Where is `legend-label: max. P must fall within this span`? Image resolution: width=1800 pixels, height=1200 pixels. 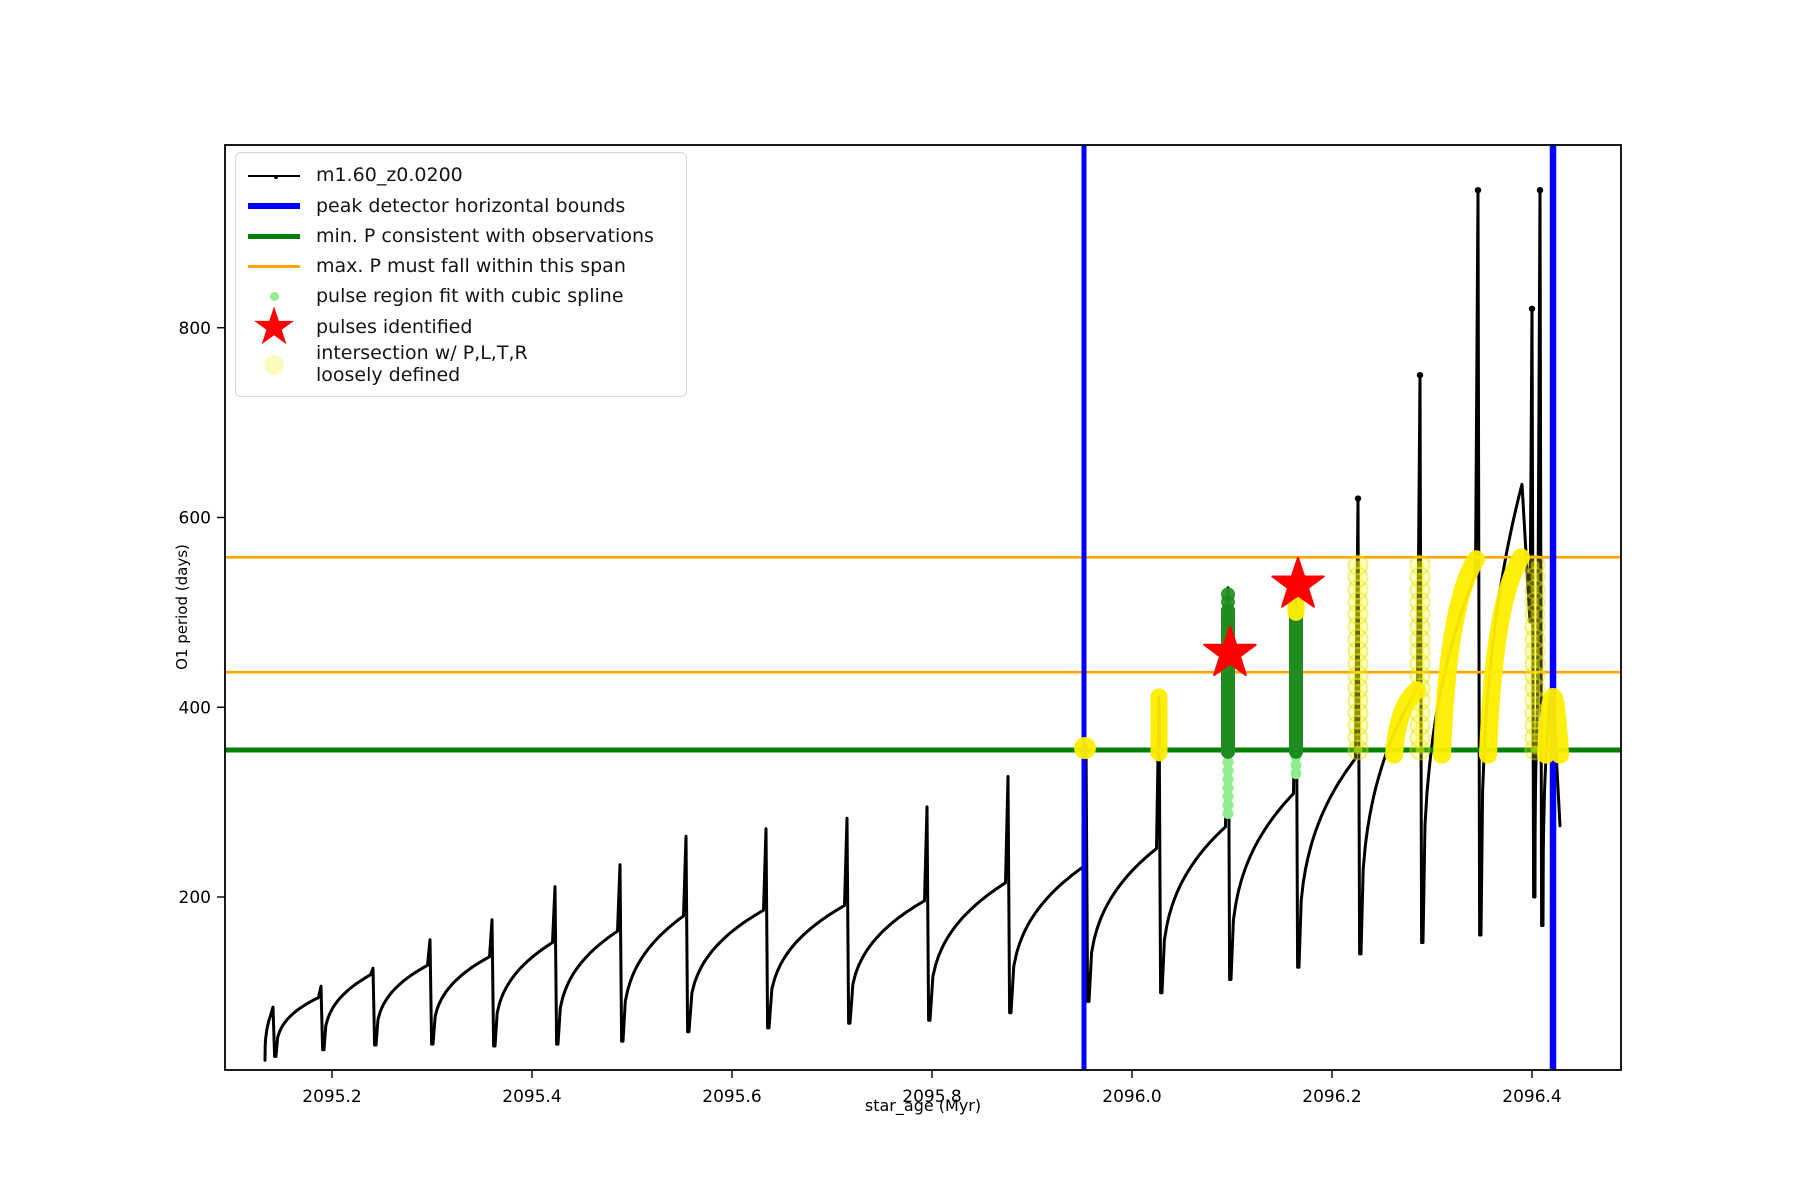 legend-label: max. P must fall within this span is located at coordinates (471, 266).